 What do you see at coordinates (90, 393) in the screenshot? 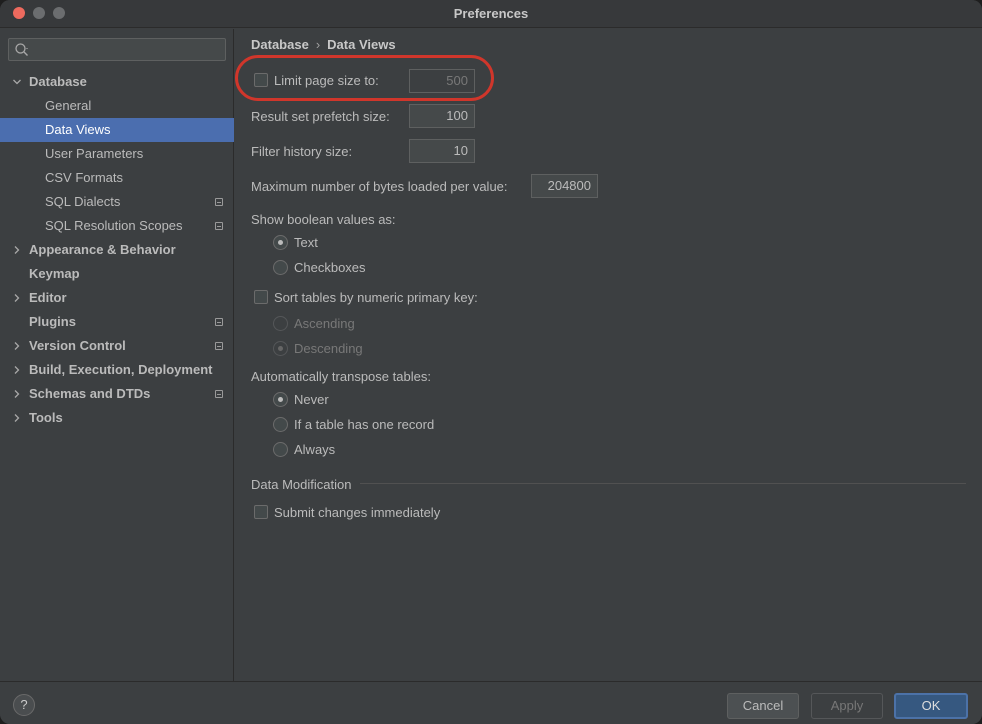
I see `sidebar-item-label: Schemas and DTDs` at bounding box center [90, 393].